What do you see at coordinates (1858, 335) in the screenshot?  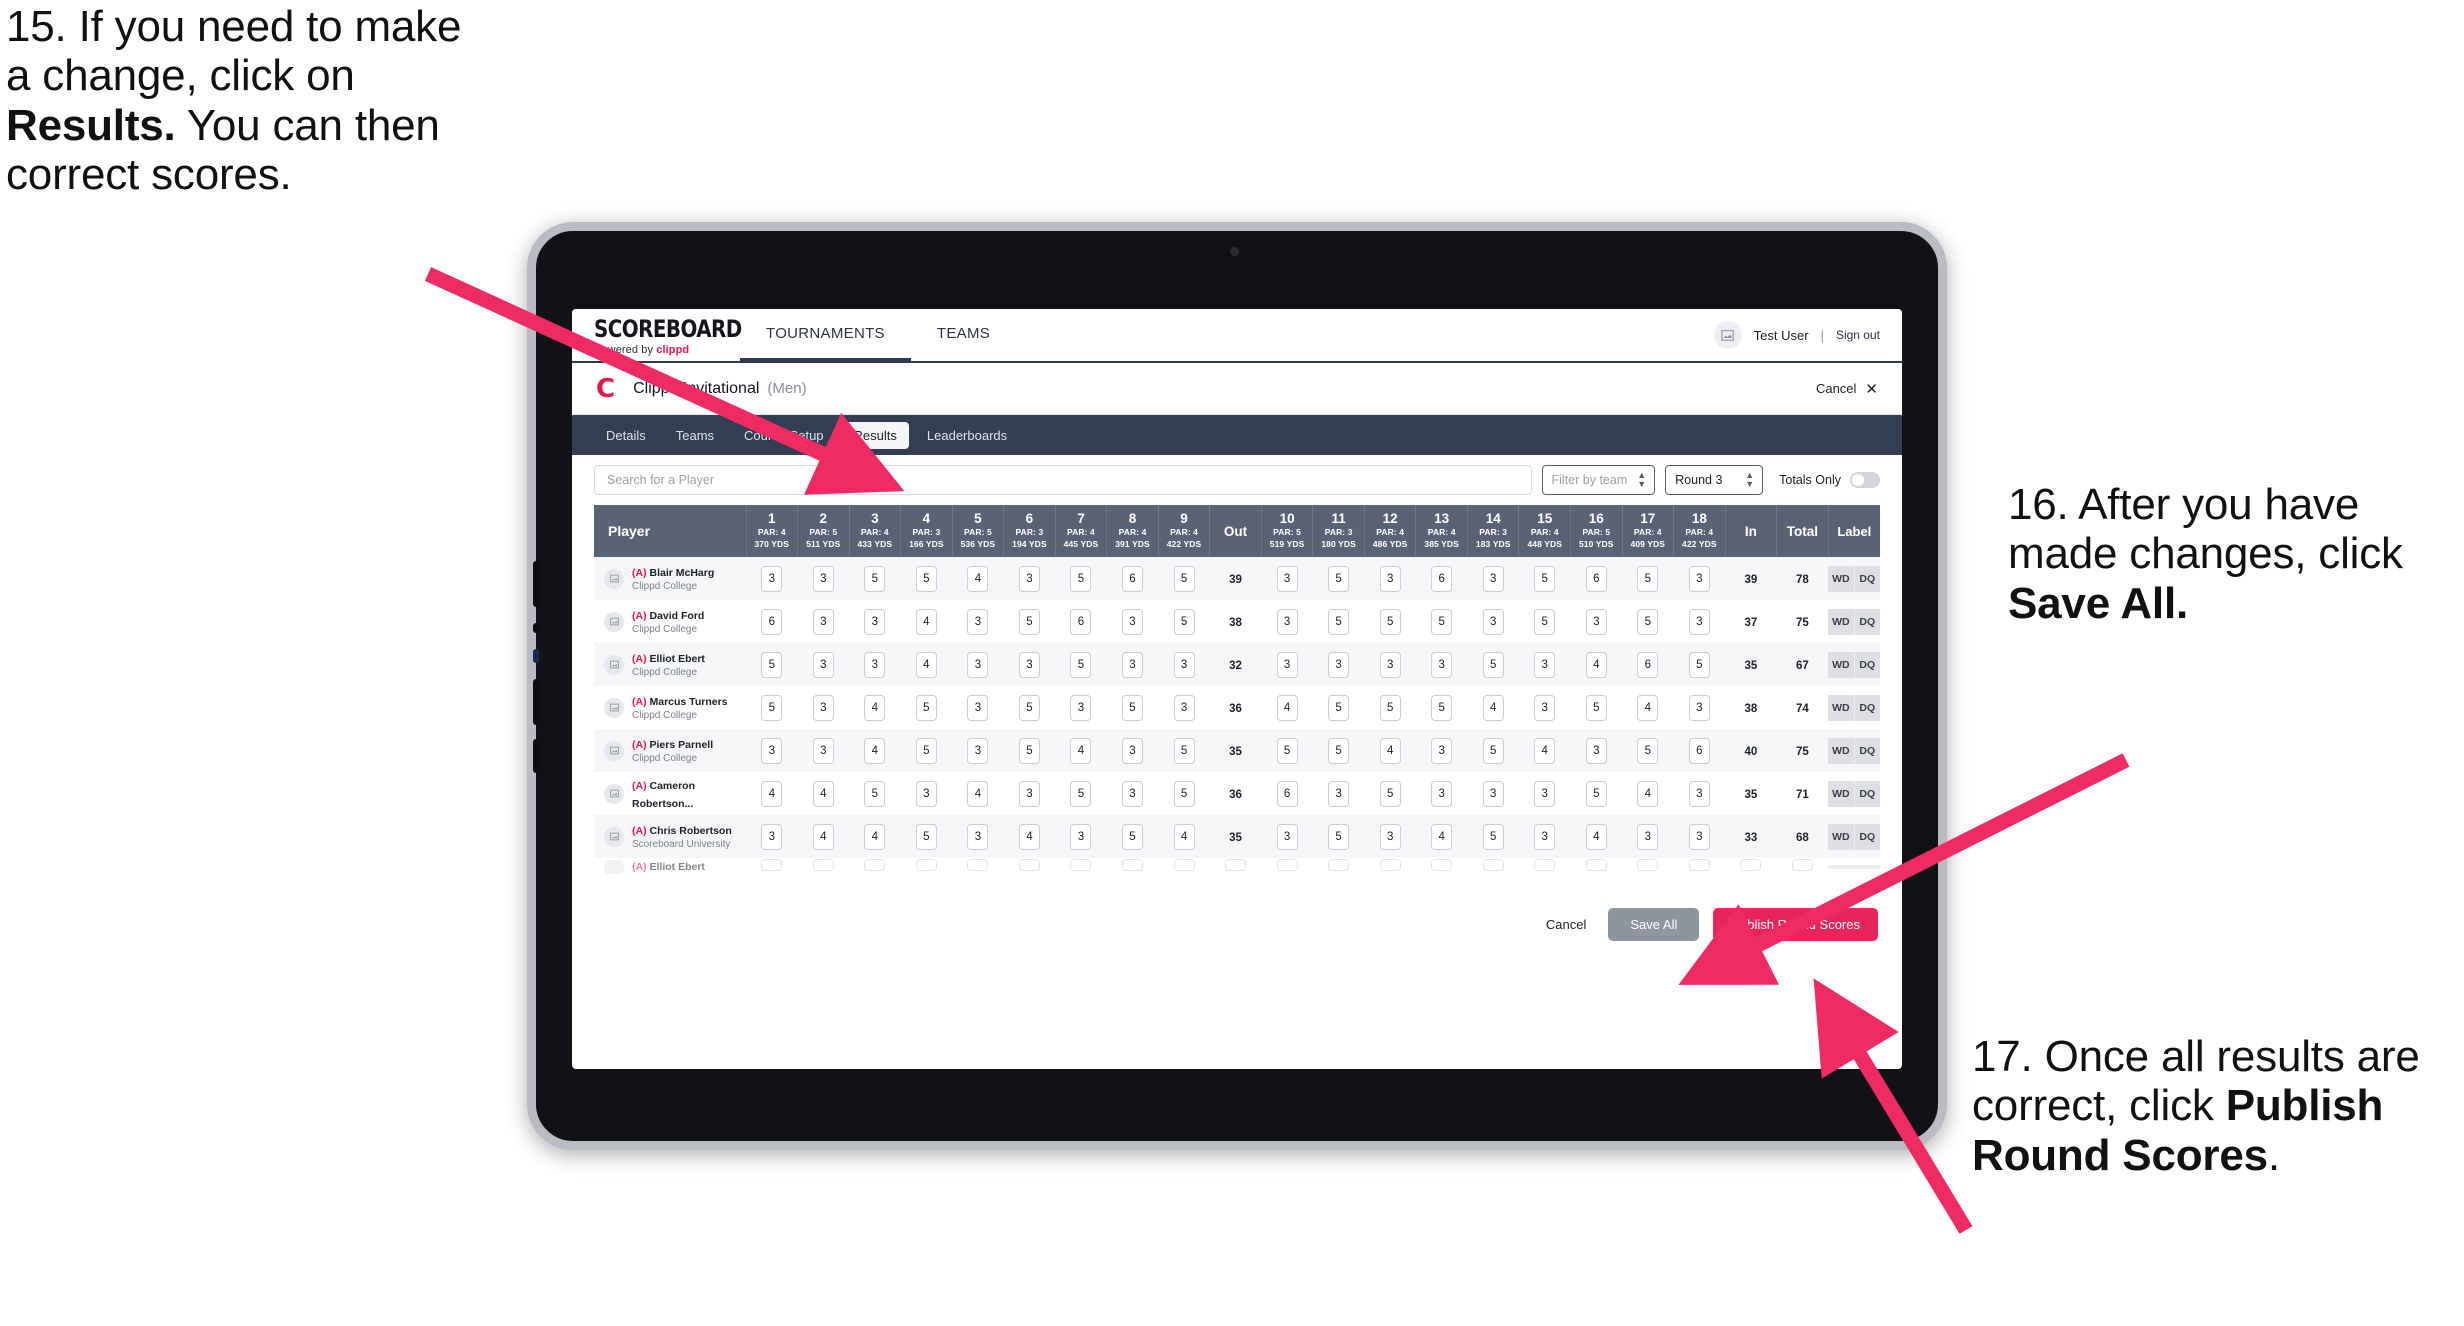 I see `sign-out-link: Sign out` at bounding box center [1858, 335].